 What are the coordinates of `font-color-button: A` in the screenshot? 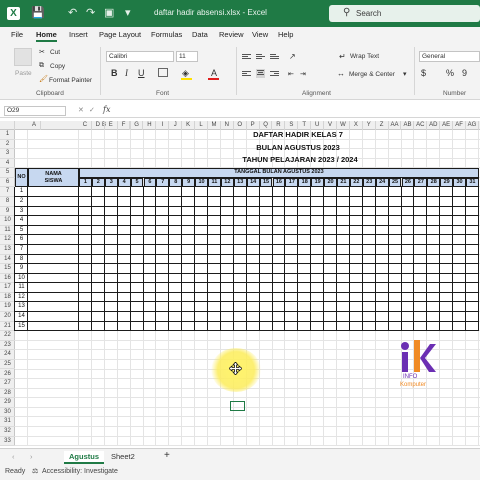 It's located at (214, 73).